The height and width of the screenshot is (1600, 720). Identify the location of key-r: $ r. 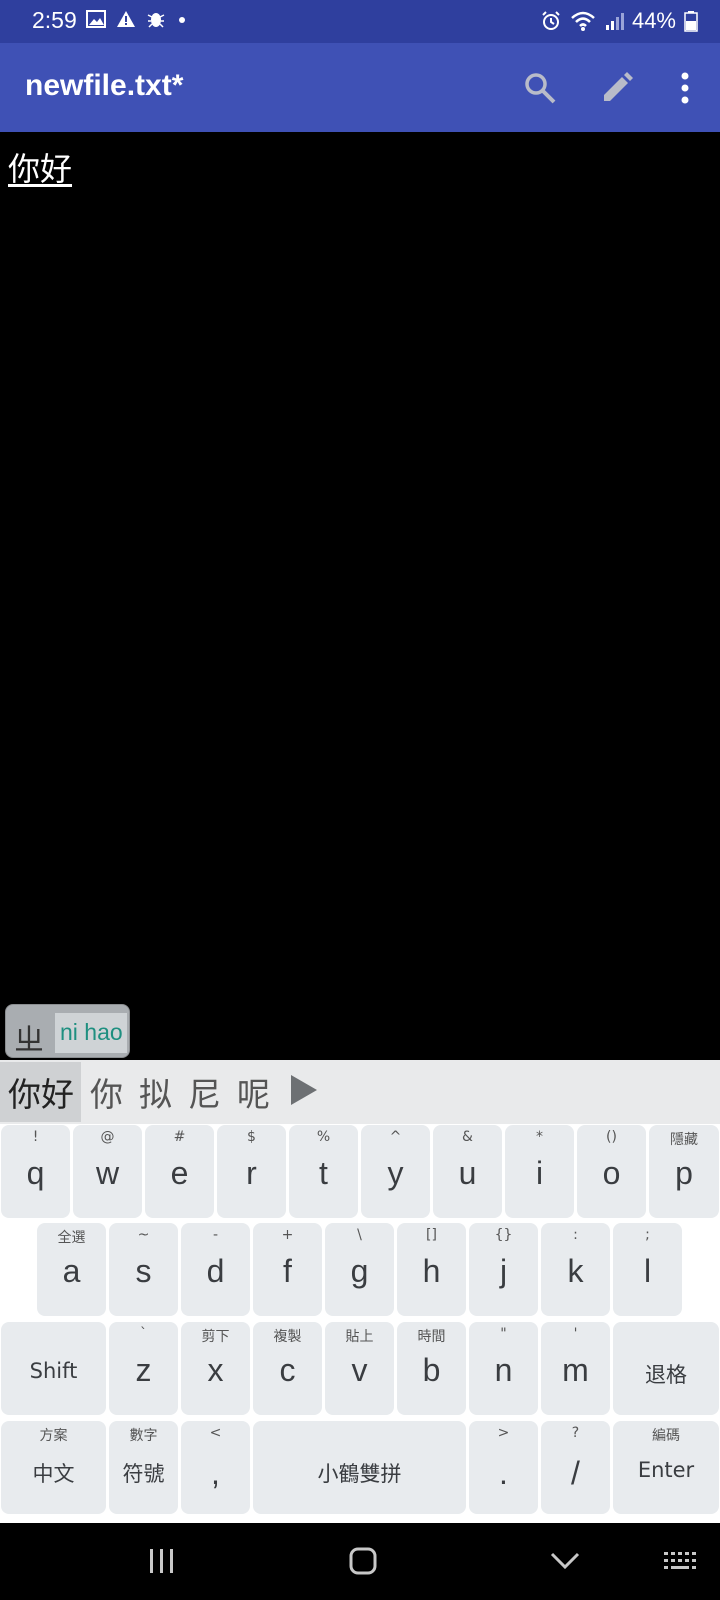
(251, 1171).